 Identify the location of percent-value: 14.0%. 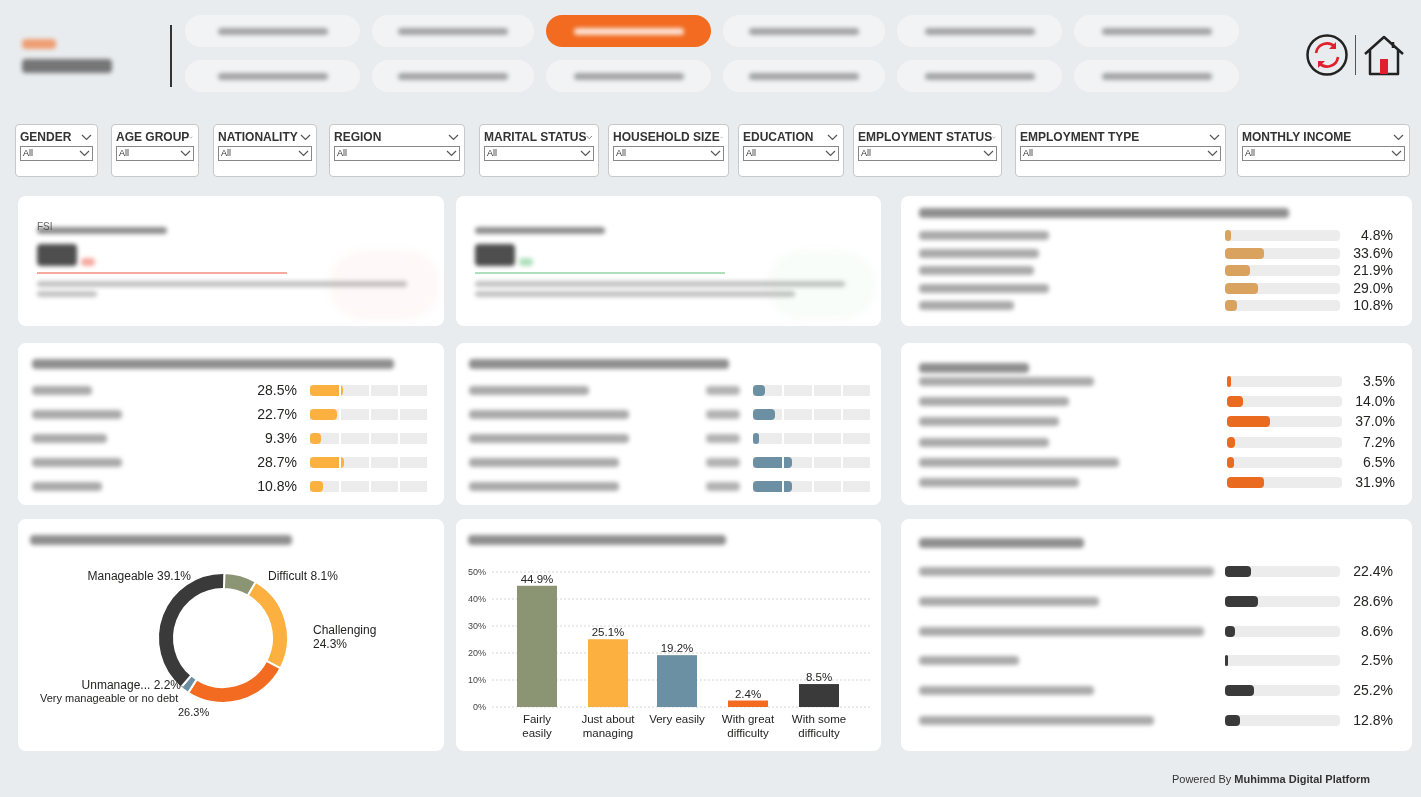
(1374, 401).